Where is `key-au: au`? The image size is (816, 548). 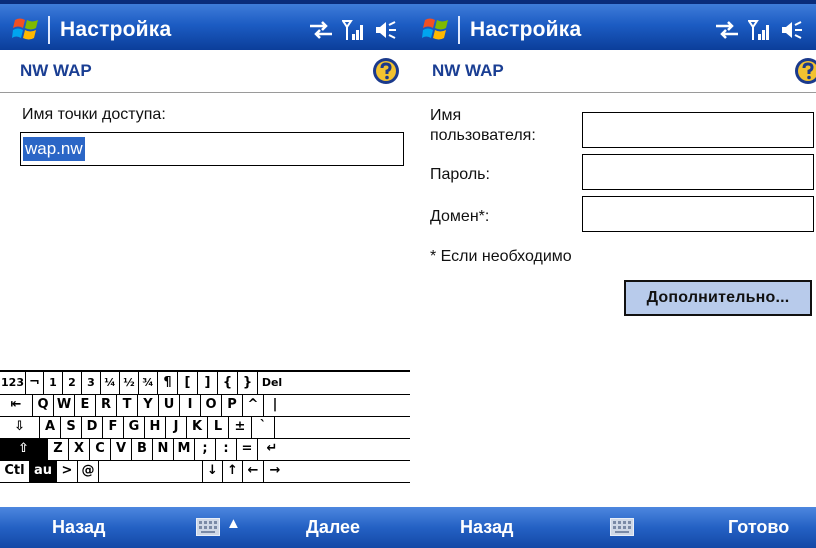
key-au: au is located at coordinates (43, 471).